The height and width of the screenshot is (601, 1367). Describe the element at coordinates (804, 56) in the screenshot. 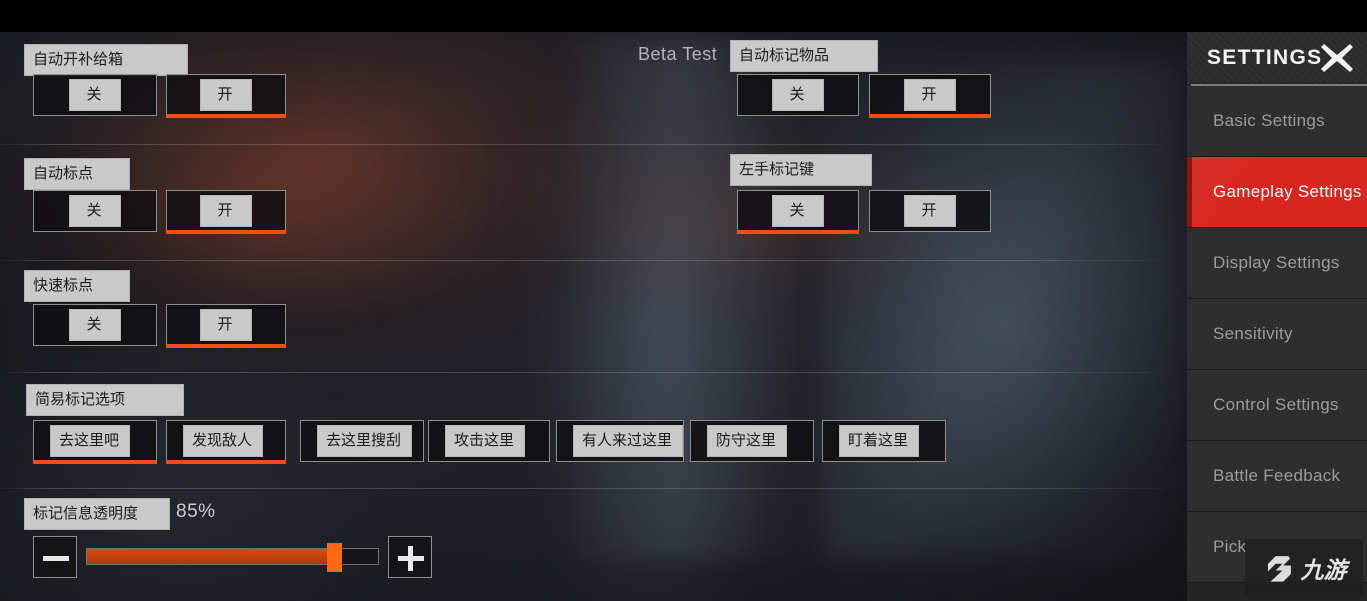

I see `setting-label-auto-mark-item: 自动标记物品` at that location.